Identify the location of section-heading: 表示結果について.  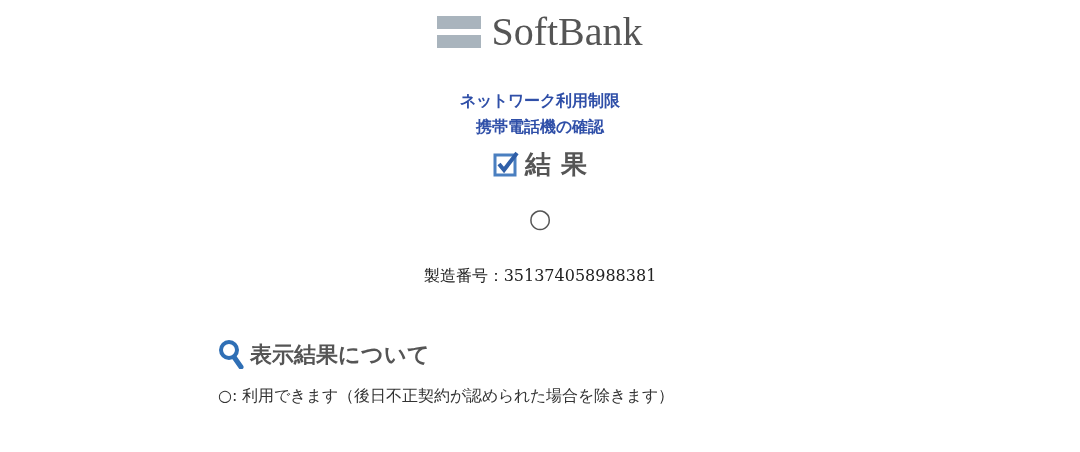
(340, 354).